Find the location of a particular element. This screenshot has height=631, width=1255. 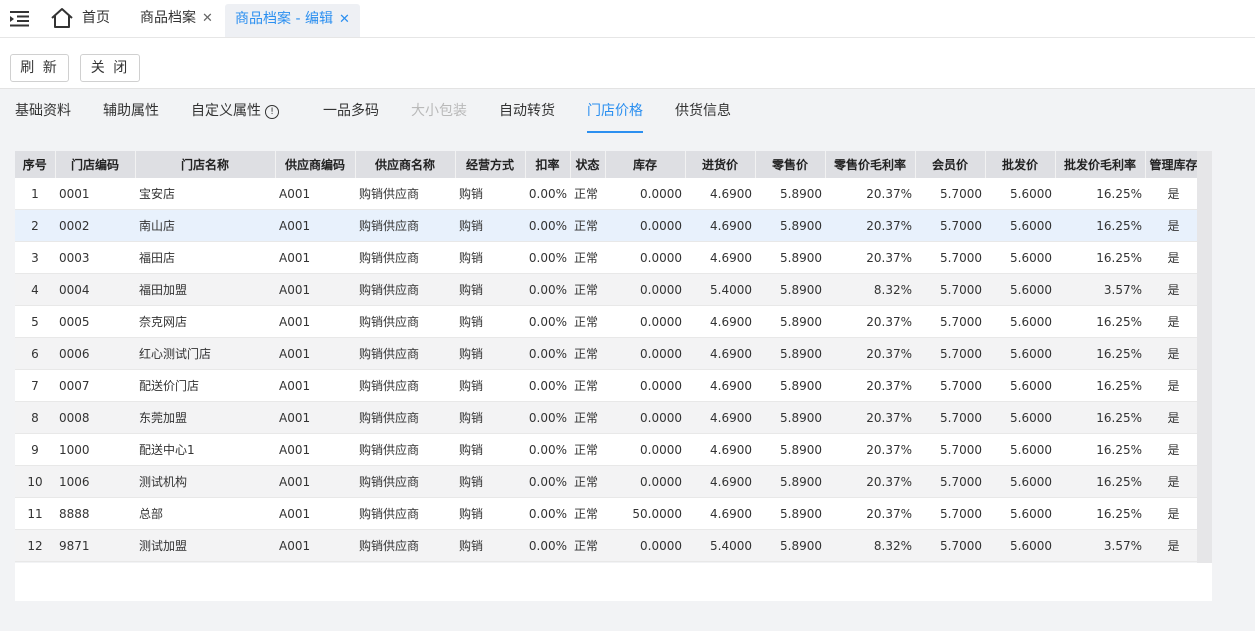

refresh-button: 刷 新 is located at coordinates (39, 68).